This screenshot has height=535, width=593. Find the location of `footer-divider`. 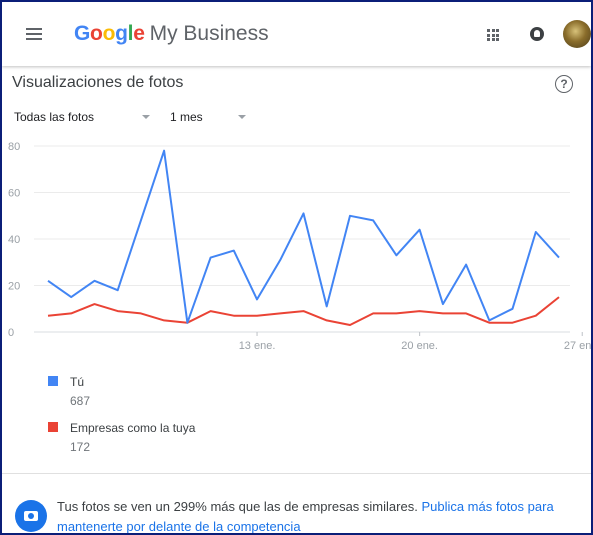

footer-divider is located at coordinates (296, 473).